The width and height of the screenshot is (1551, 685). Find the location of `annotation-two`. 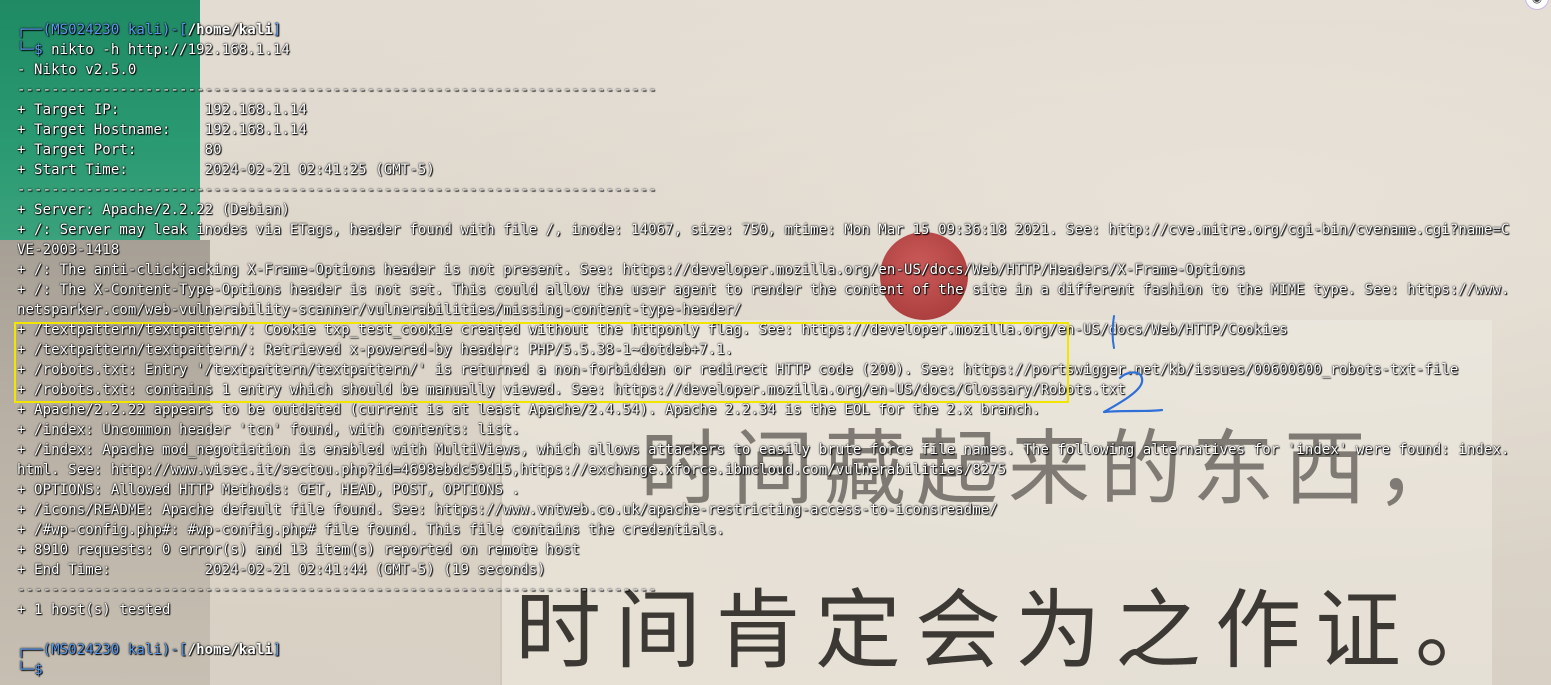

annotation-two is located at coordinates (1133, 392).